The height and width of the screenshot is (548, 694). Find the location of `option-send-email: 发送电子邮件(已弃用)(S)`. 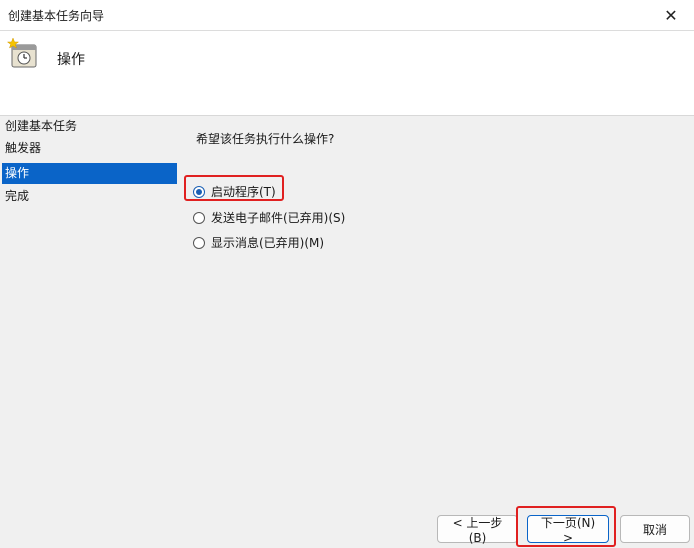

option-send-email: 发送电子邮件(已弃用)(S) is located at coordinates (269, 217).